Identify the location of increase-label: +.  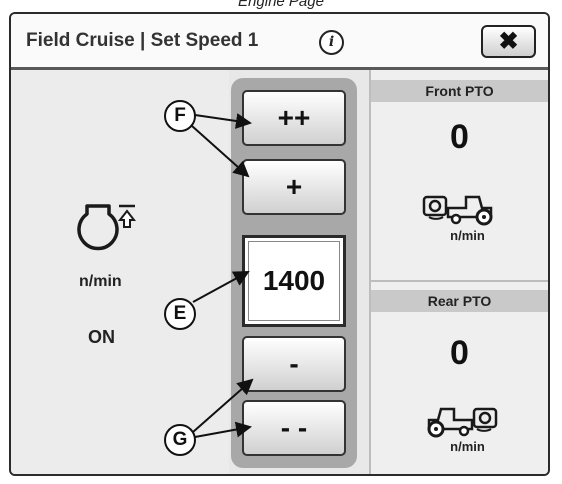
(294, 186).